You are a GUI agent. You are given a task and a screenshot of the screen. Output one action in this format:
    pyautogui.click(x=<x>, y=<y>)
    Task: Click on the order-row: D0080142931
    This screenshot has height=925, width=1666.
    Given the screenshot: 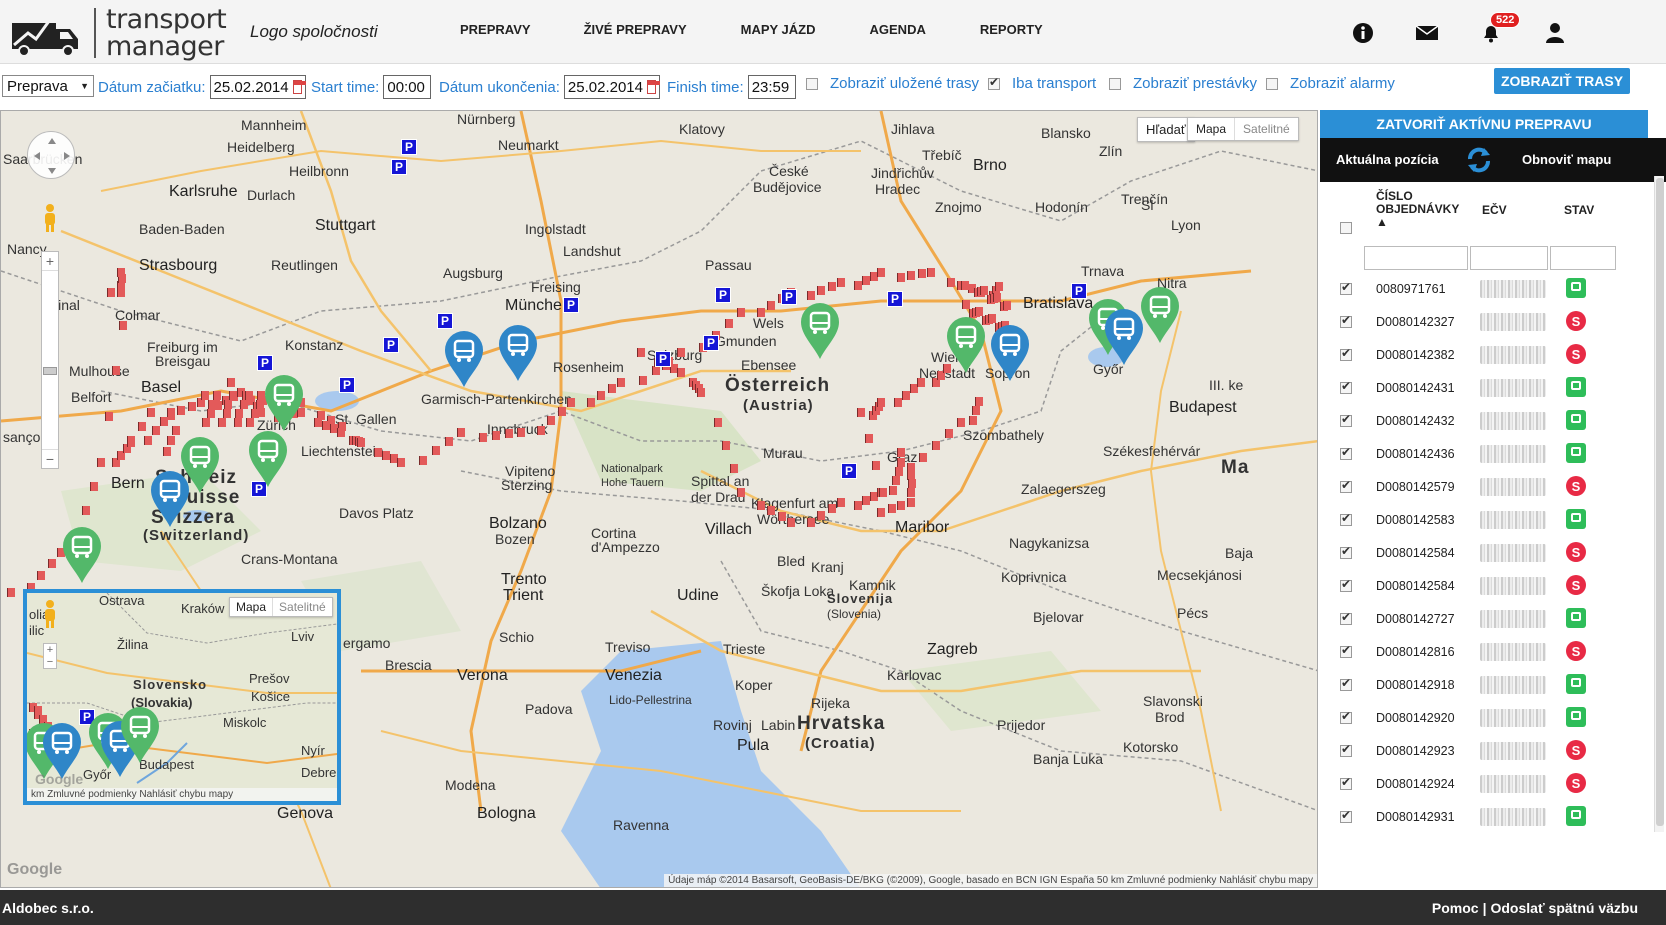 What is the action you would take?
    pyautogui.click(x=1485, y=816)
    